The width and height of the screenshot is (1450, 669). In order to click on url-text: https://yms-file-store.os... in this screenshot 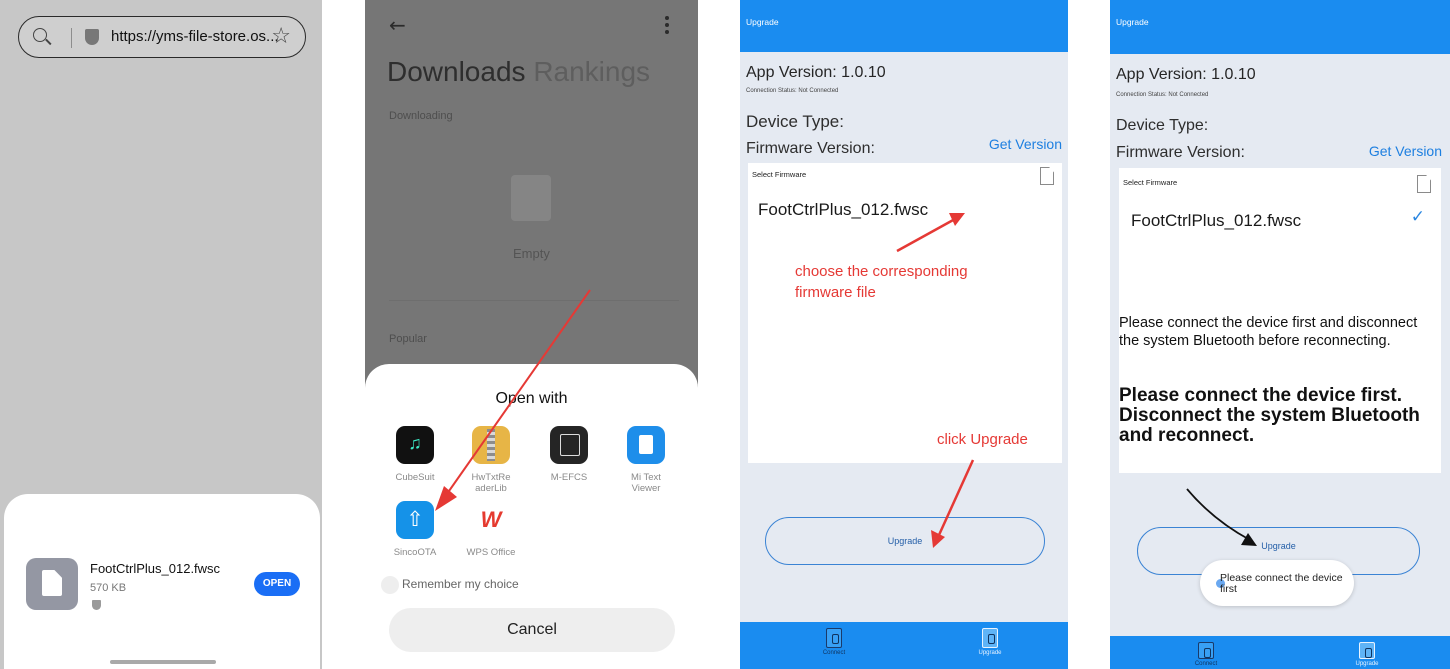, I will do `click(195, 36)`.